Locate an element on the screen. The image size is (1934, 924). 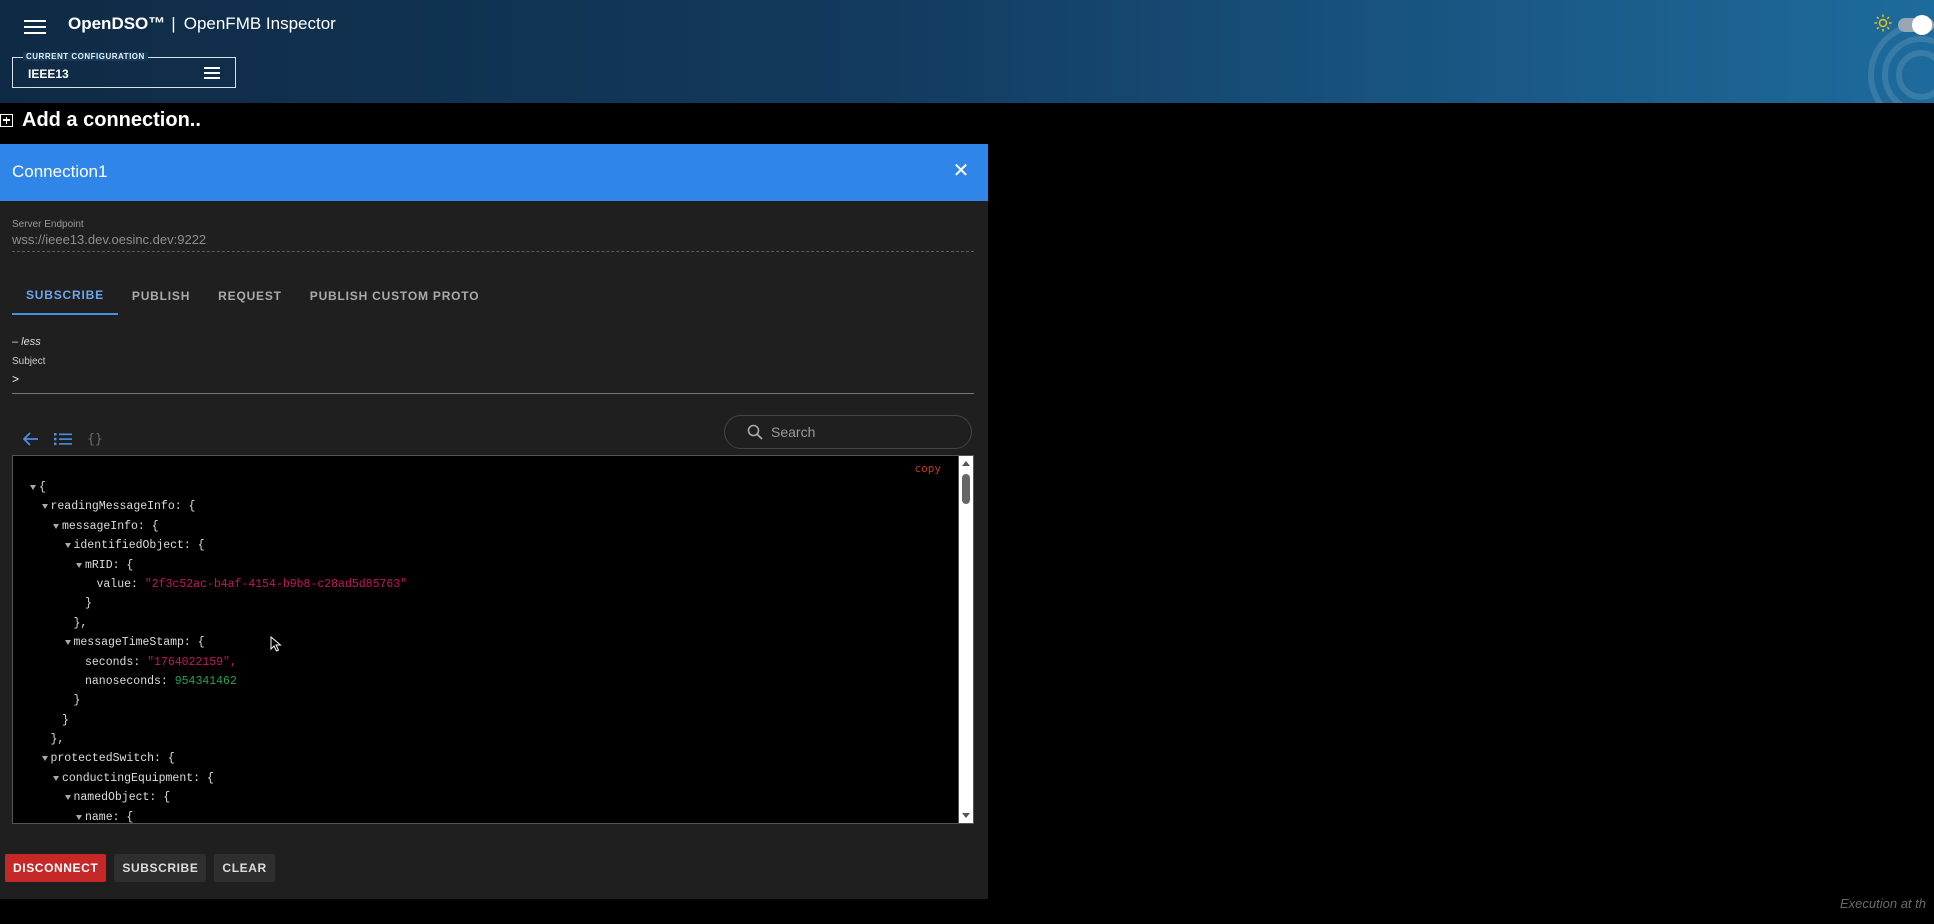
json-entry: { is located at coordinates (42, 487).